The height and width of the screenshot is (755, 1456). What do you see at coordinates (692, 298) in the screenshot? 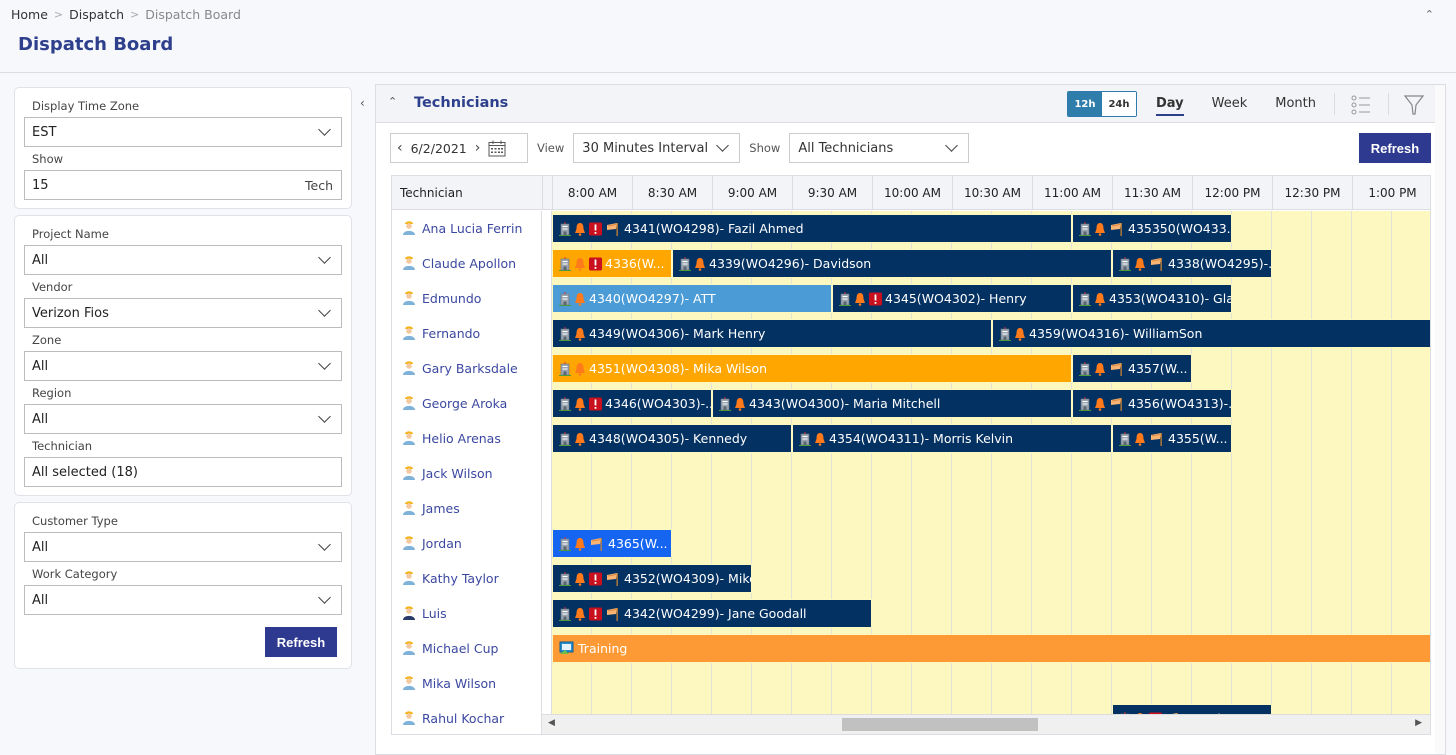
I see `work-order-event: 4340(WO4297)- ATT` at bounding box center [692, 298].